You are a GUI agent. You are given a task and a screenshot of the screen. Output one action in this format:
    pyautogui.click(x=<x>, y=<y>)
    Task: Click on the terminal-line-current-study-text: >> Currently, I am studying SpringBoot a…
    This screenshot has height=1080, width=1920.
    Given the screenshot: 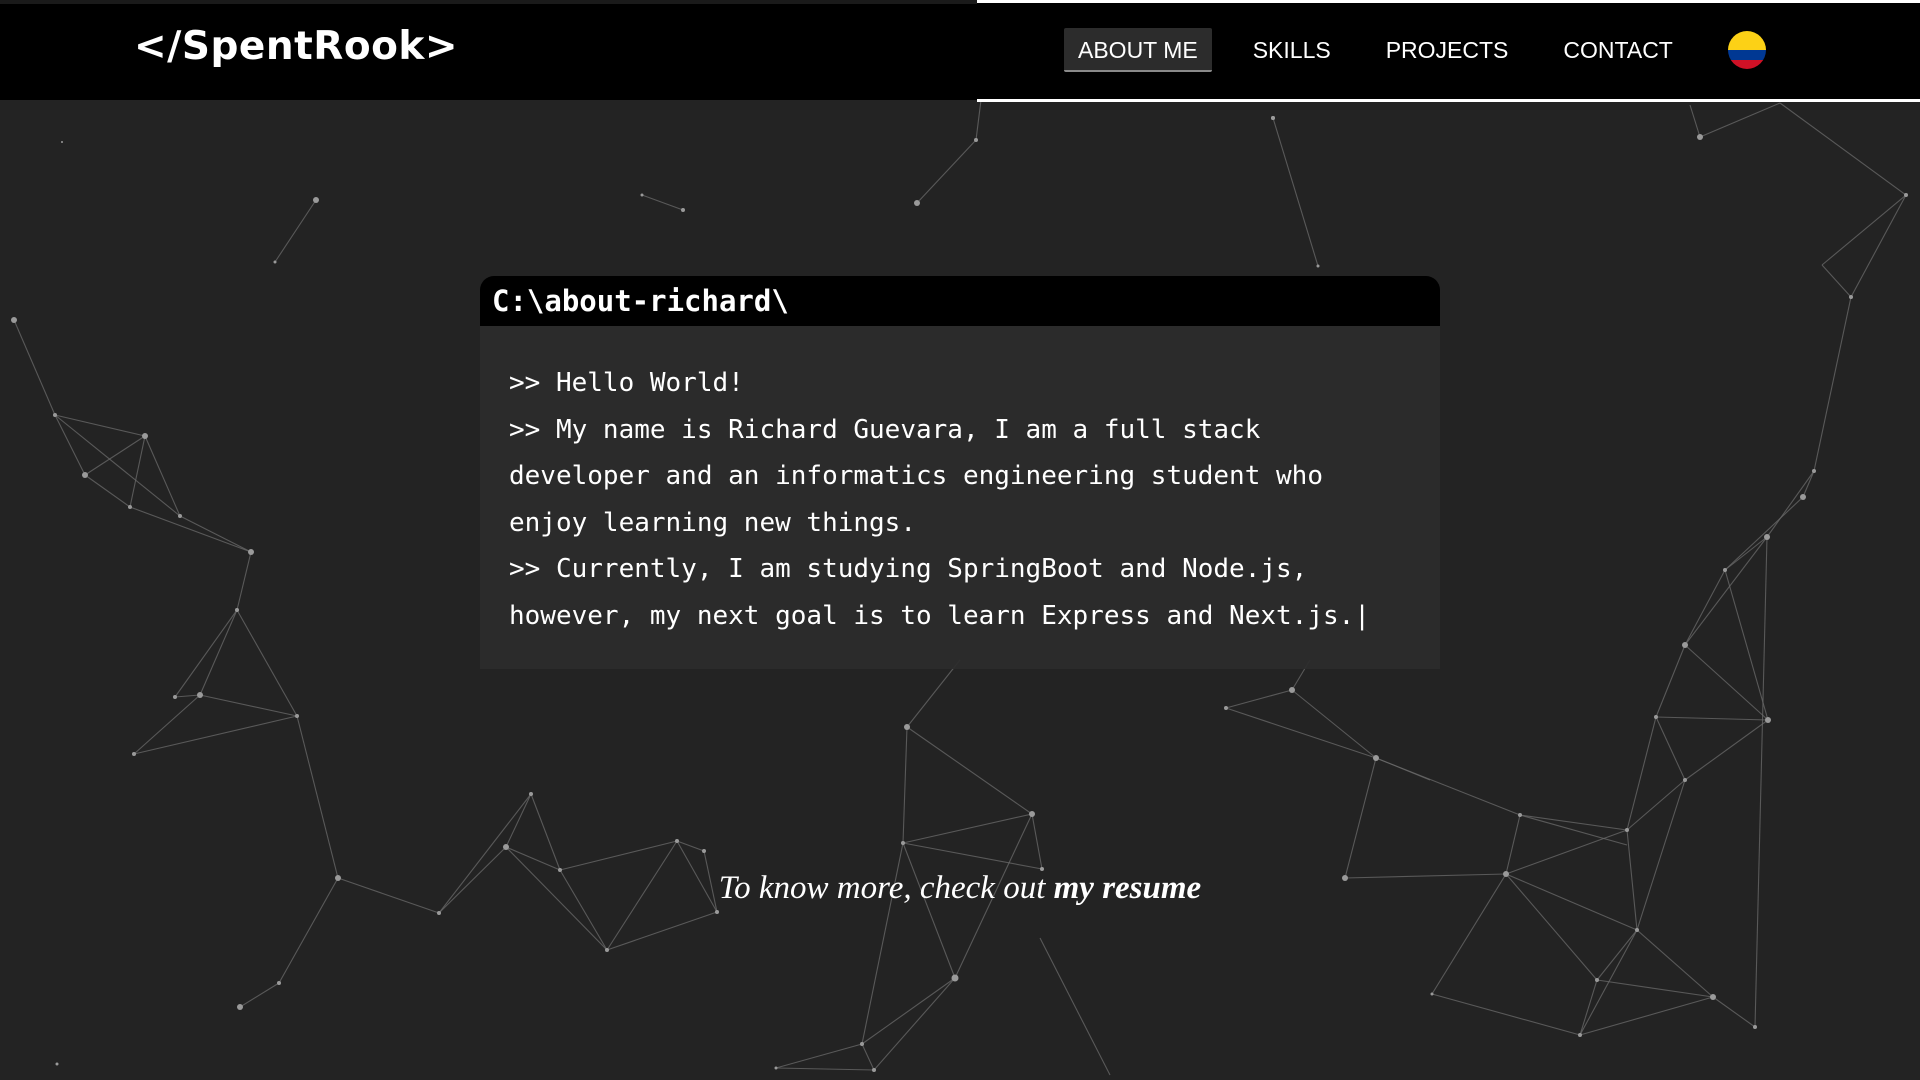 What is the action you would take?
    pyautogui.click(x=932, y=592)
    